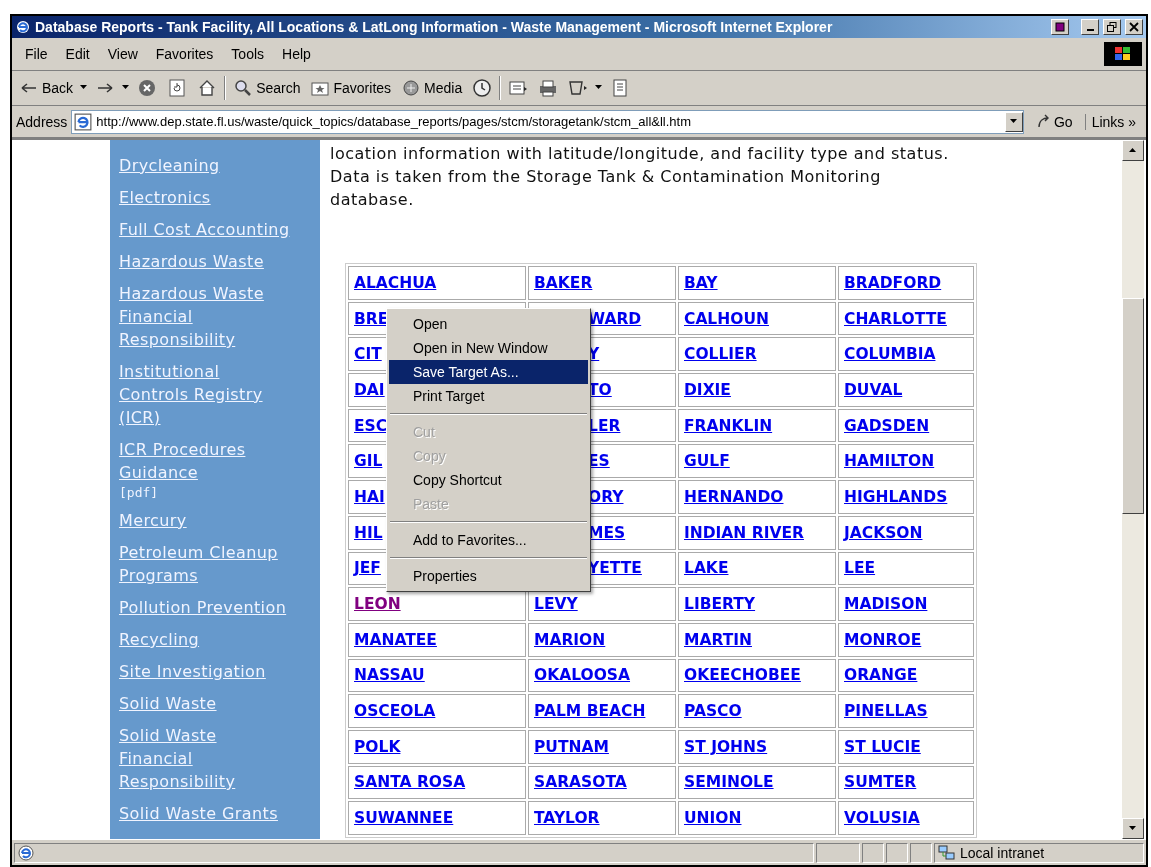 The image size is (1151, 867). I want to click on down-arrow-icon, so click(1133, 828).